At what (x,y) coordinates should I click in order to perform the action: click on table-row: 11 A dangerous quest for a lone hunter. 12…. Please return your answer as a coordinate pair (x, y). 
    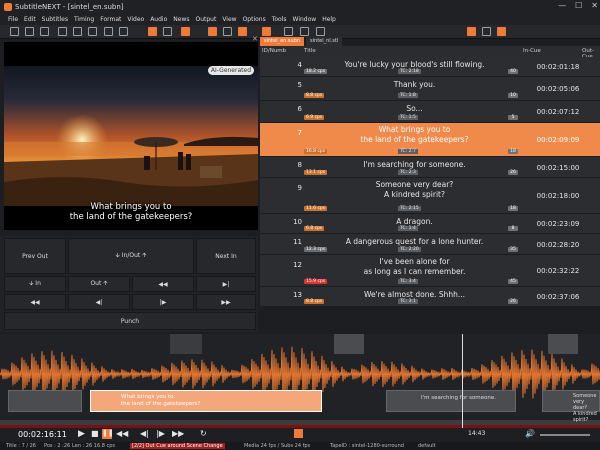
    Looking at the image, I should click on (430, 244).